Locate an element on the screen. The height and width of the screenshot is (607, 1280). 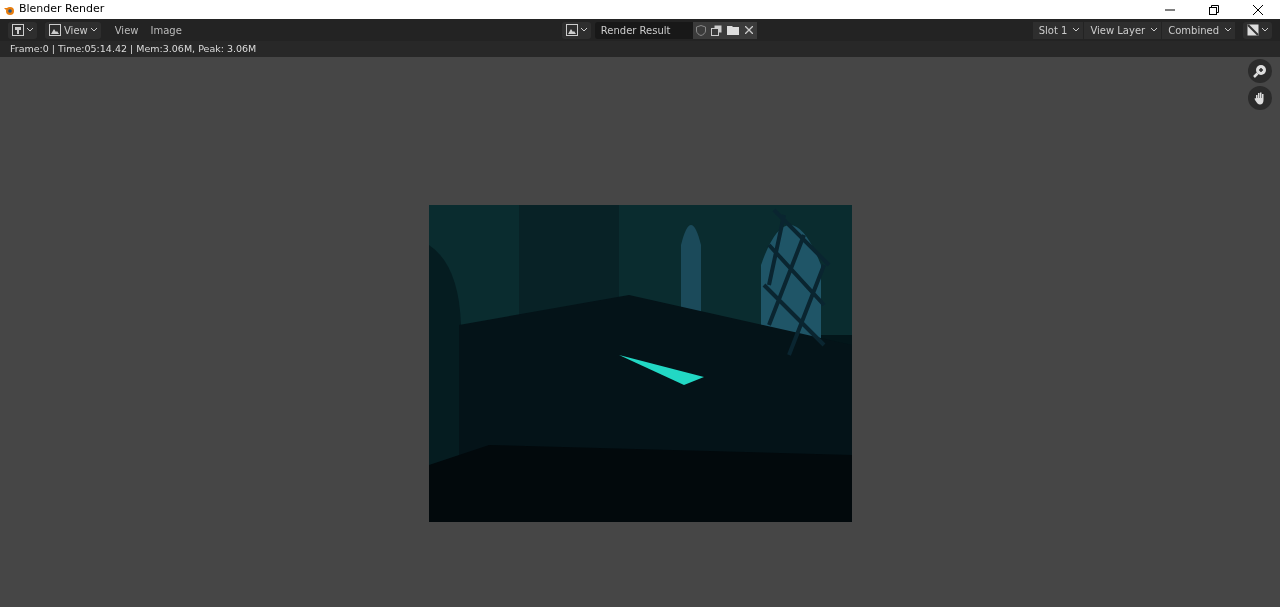
folder-icon is located at coordinates (732, 30).